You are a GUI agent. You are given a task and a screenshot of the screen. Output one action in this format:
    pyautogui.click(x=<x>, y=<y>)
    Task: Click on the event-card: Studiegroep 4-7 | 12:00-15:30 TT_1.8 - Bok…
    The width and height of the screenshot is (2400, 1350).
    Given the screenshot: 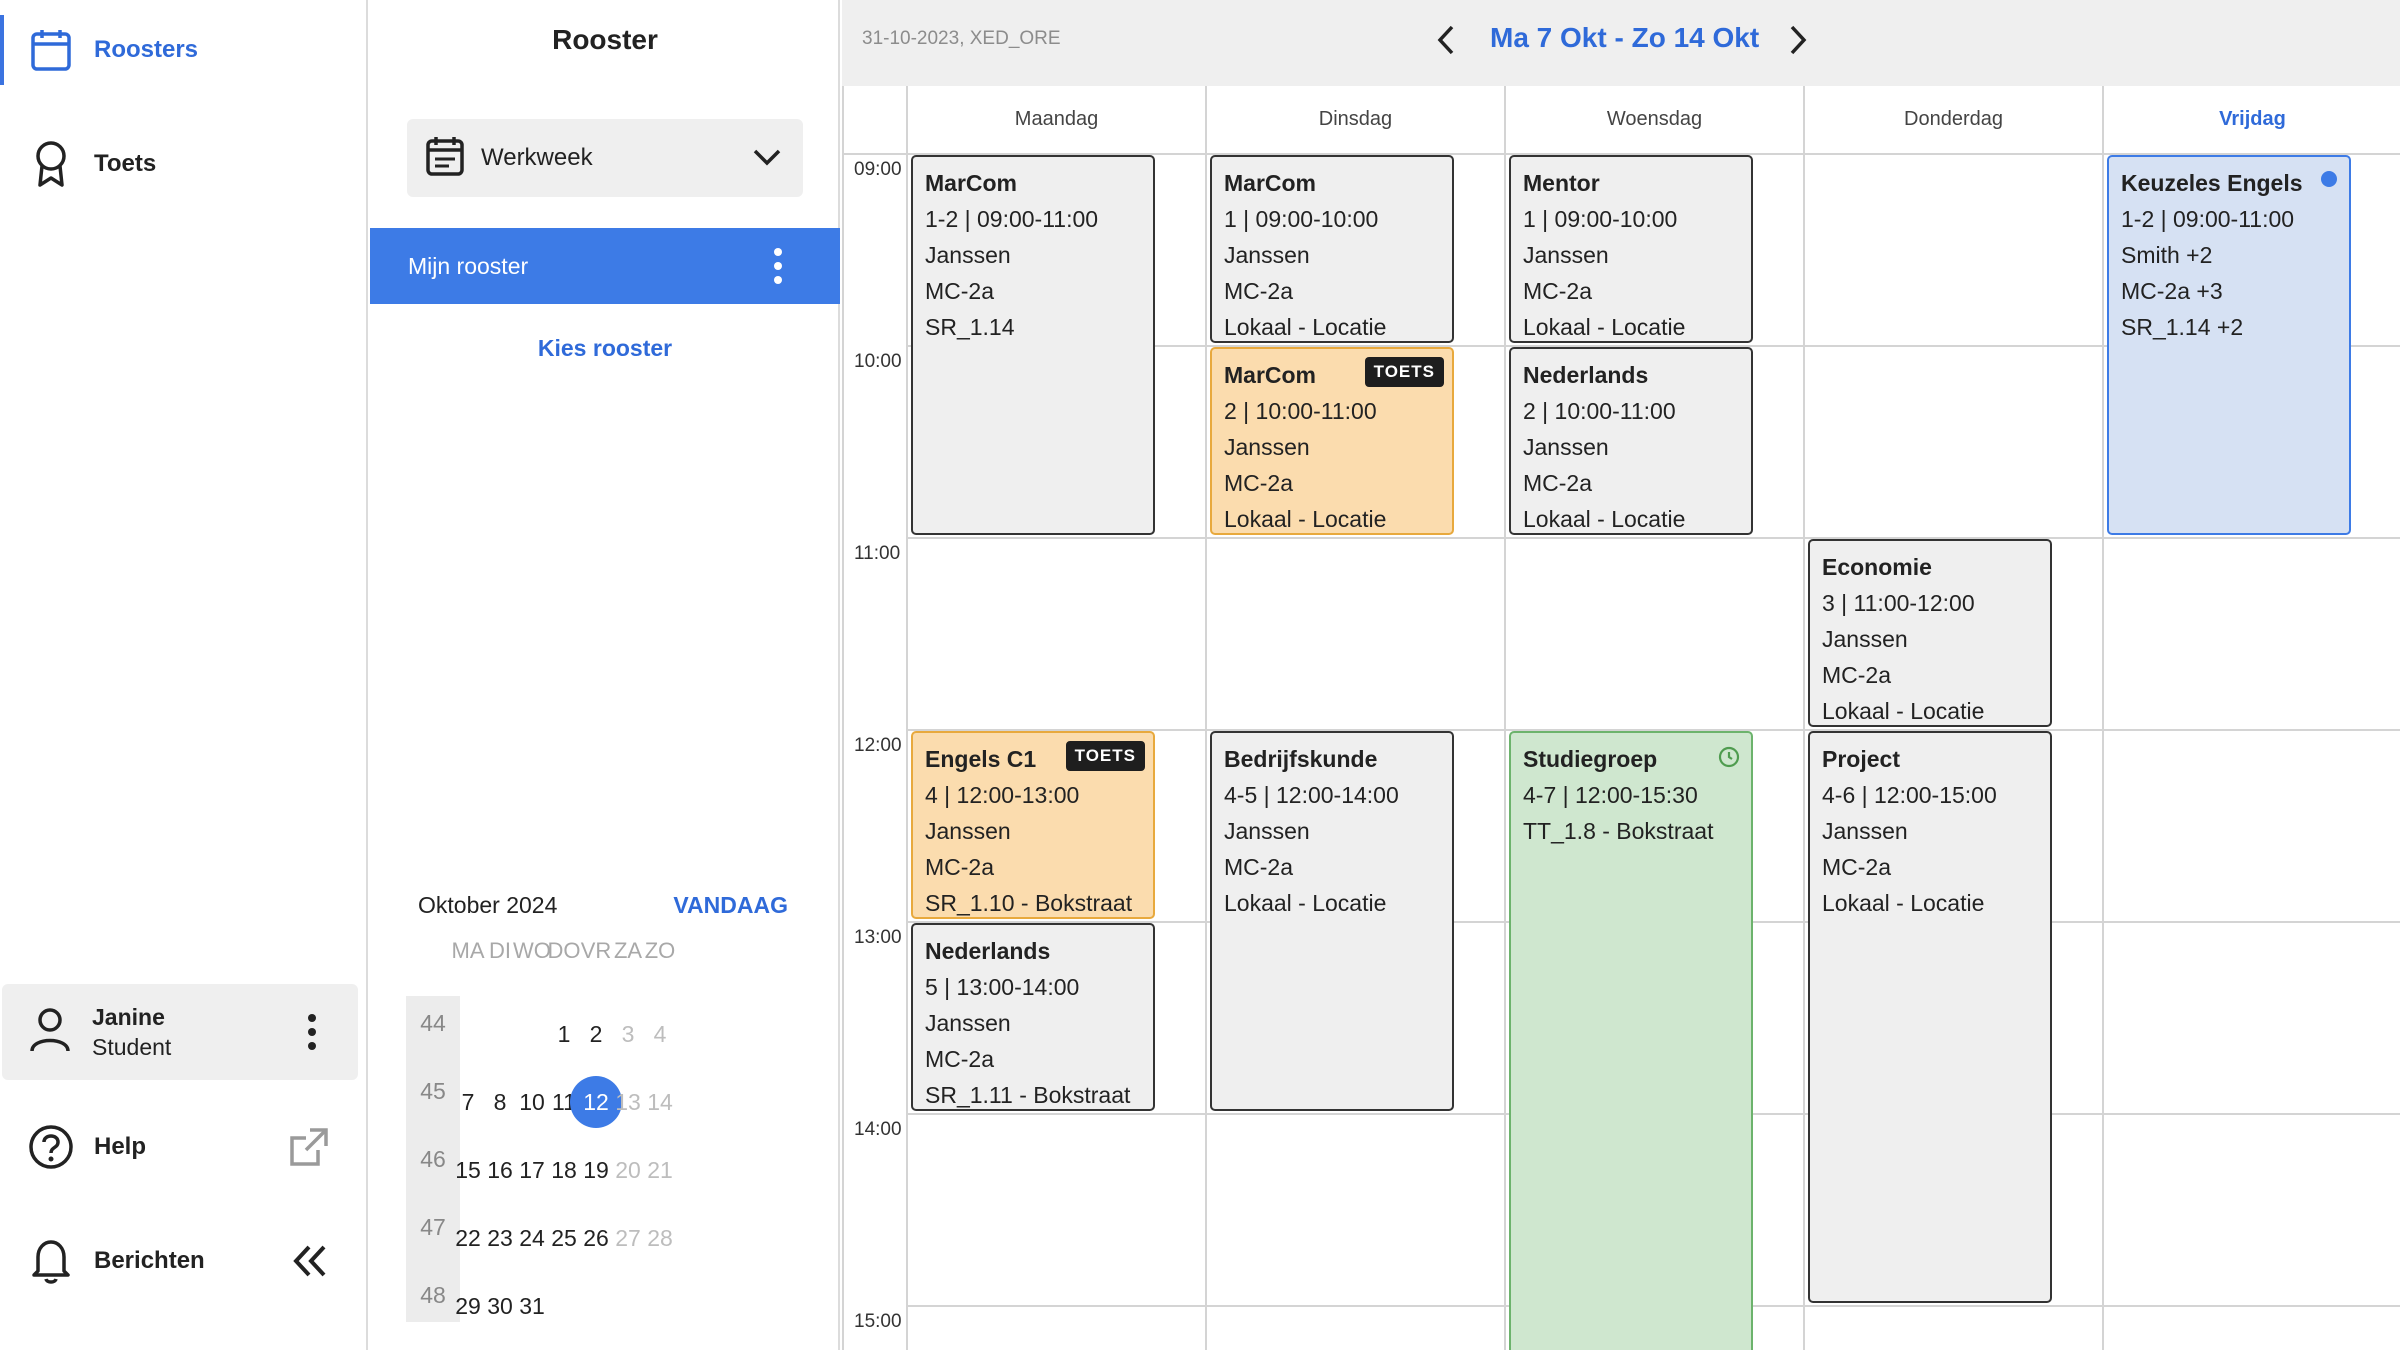 What is the action you would take?
    pyautogui.click(x=1631, y=1040)
    